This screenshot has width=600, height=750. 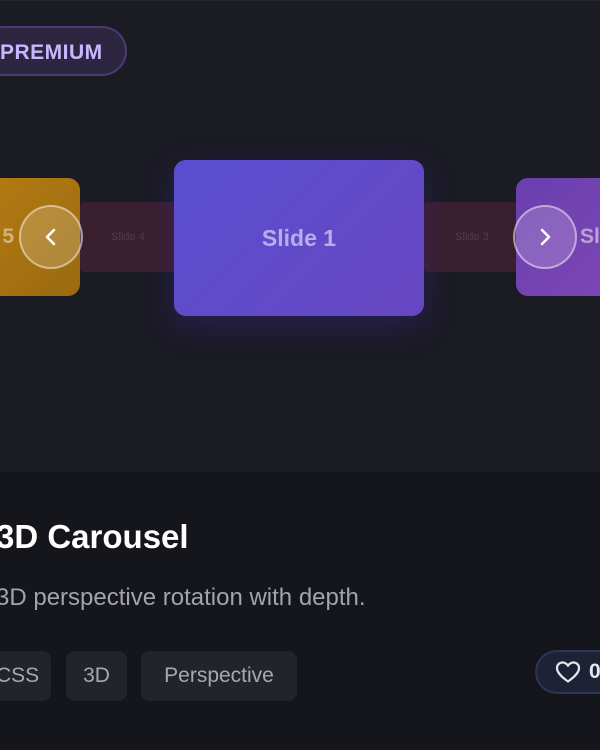 I want to click on heart-icon, so click(x=568, y=672).